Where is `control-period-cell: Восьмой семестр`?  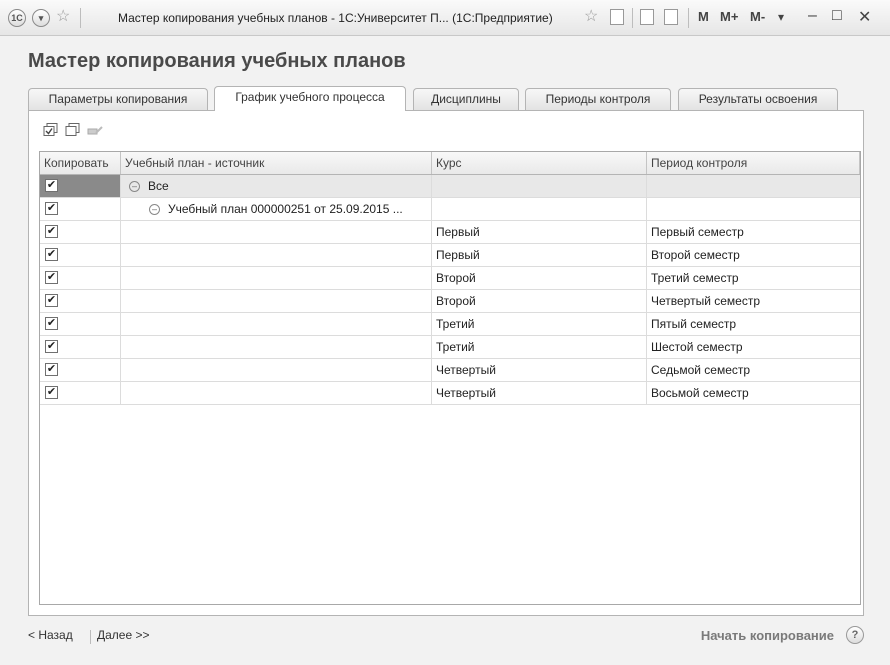
control-period-cell: Восьмой семестр is located at coordinates (700, 393).